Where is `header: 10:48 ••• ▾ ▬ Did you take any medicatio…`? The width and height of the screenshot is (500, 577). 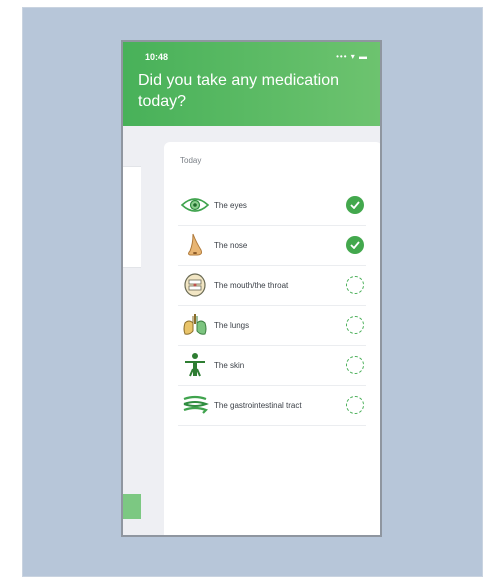
header: 10:48 ••• ▾ ▬ Did you take any medicatio… is located at coordinates (251, 84).